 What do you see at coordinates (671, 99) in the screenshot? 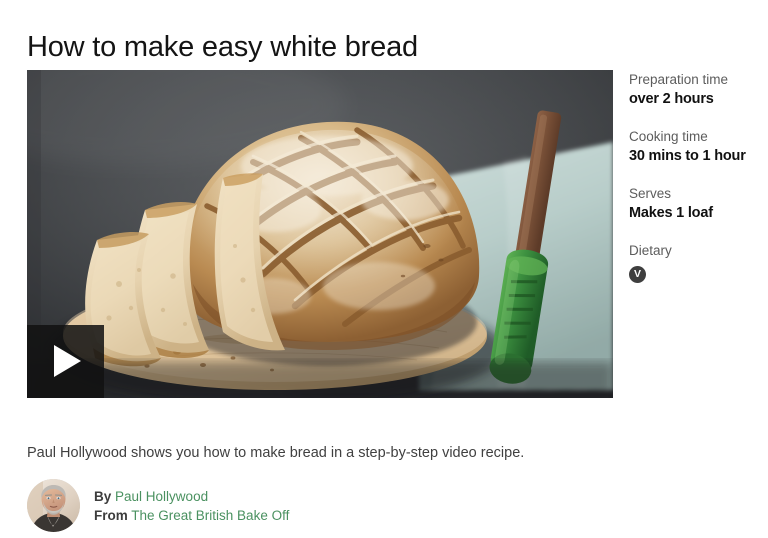
I see `meta-value: over 2 hours` at bounding box center [671, 99].